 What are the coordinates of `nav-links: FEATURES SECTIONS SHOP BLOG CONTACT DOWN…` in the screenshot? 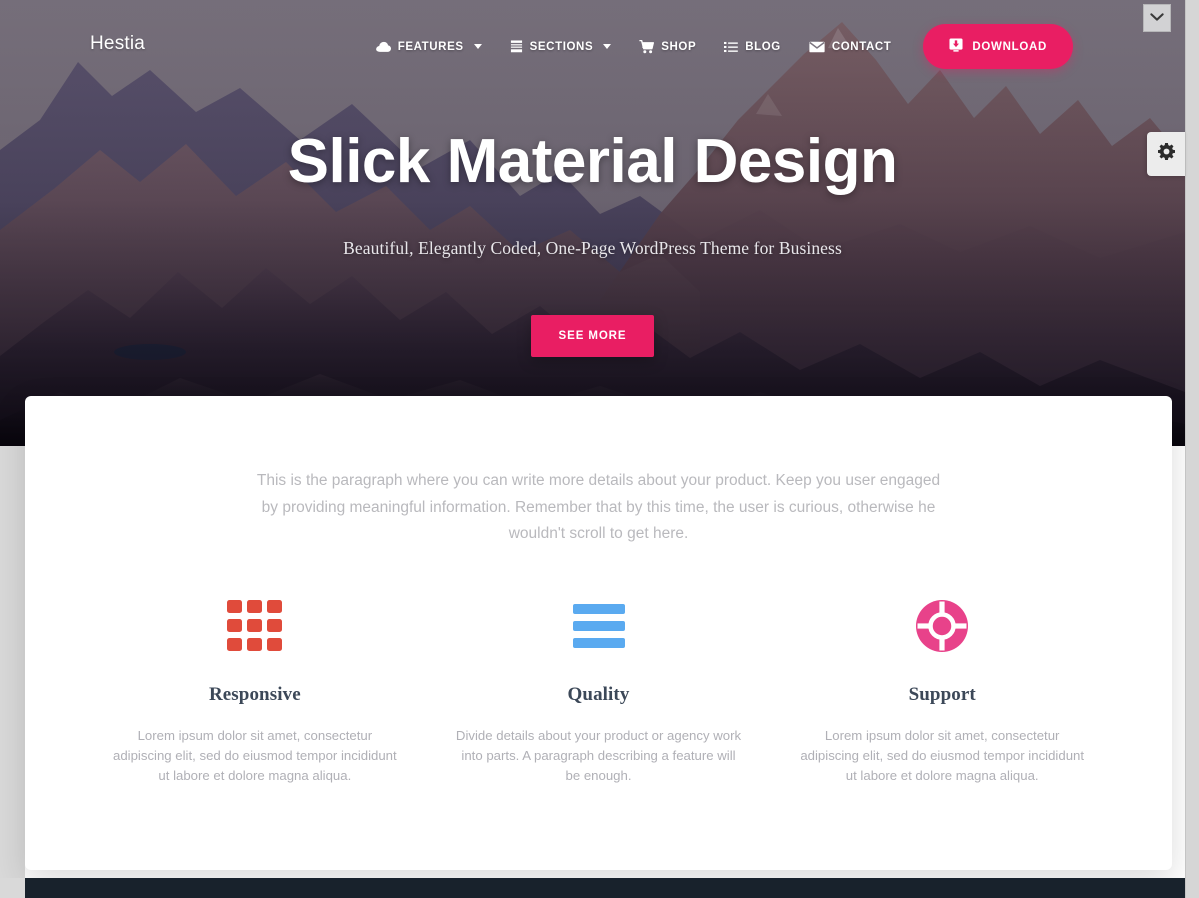 It's located at (758, 46).